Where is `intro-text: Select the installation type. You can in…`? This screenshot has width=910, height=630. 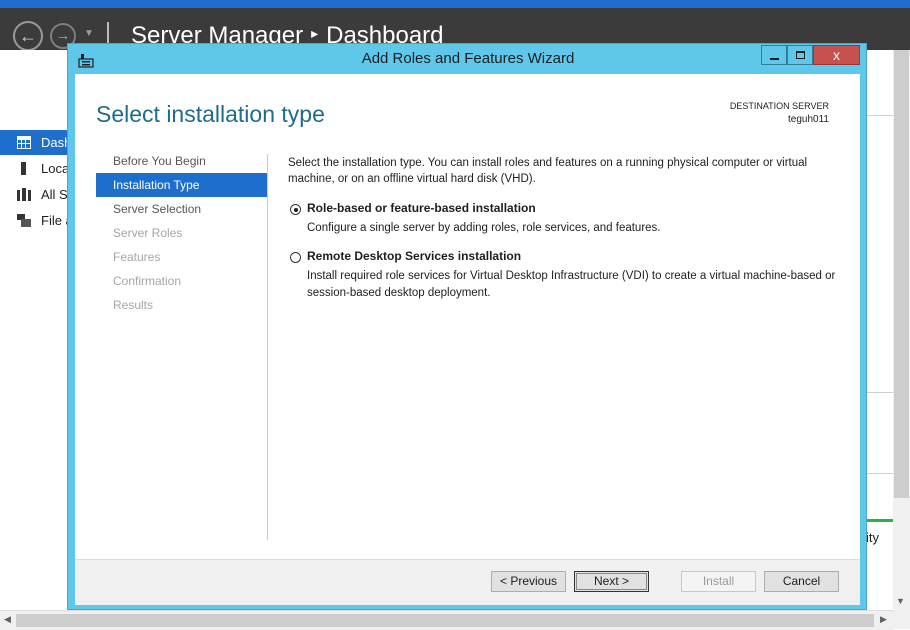 intro-text: Select the installation type. You can in… is located at coordinates (548, 171).